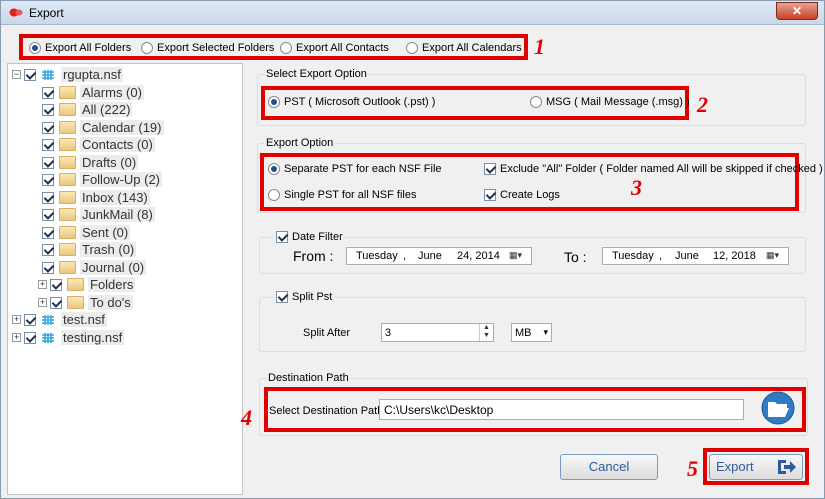 This screenshot has width=825, height=499. I want to click on close-button: ✕, so click(797, 11).